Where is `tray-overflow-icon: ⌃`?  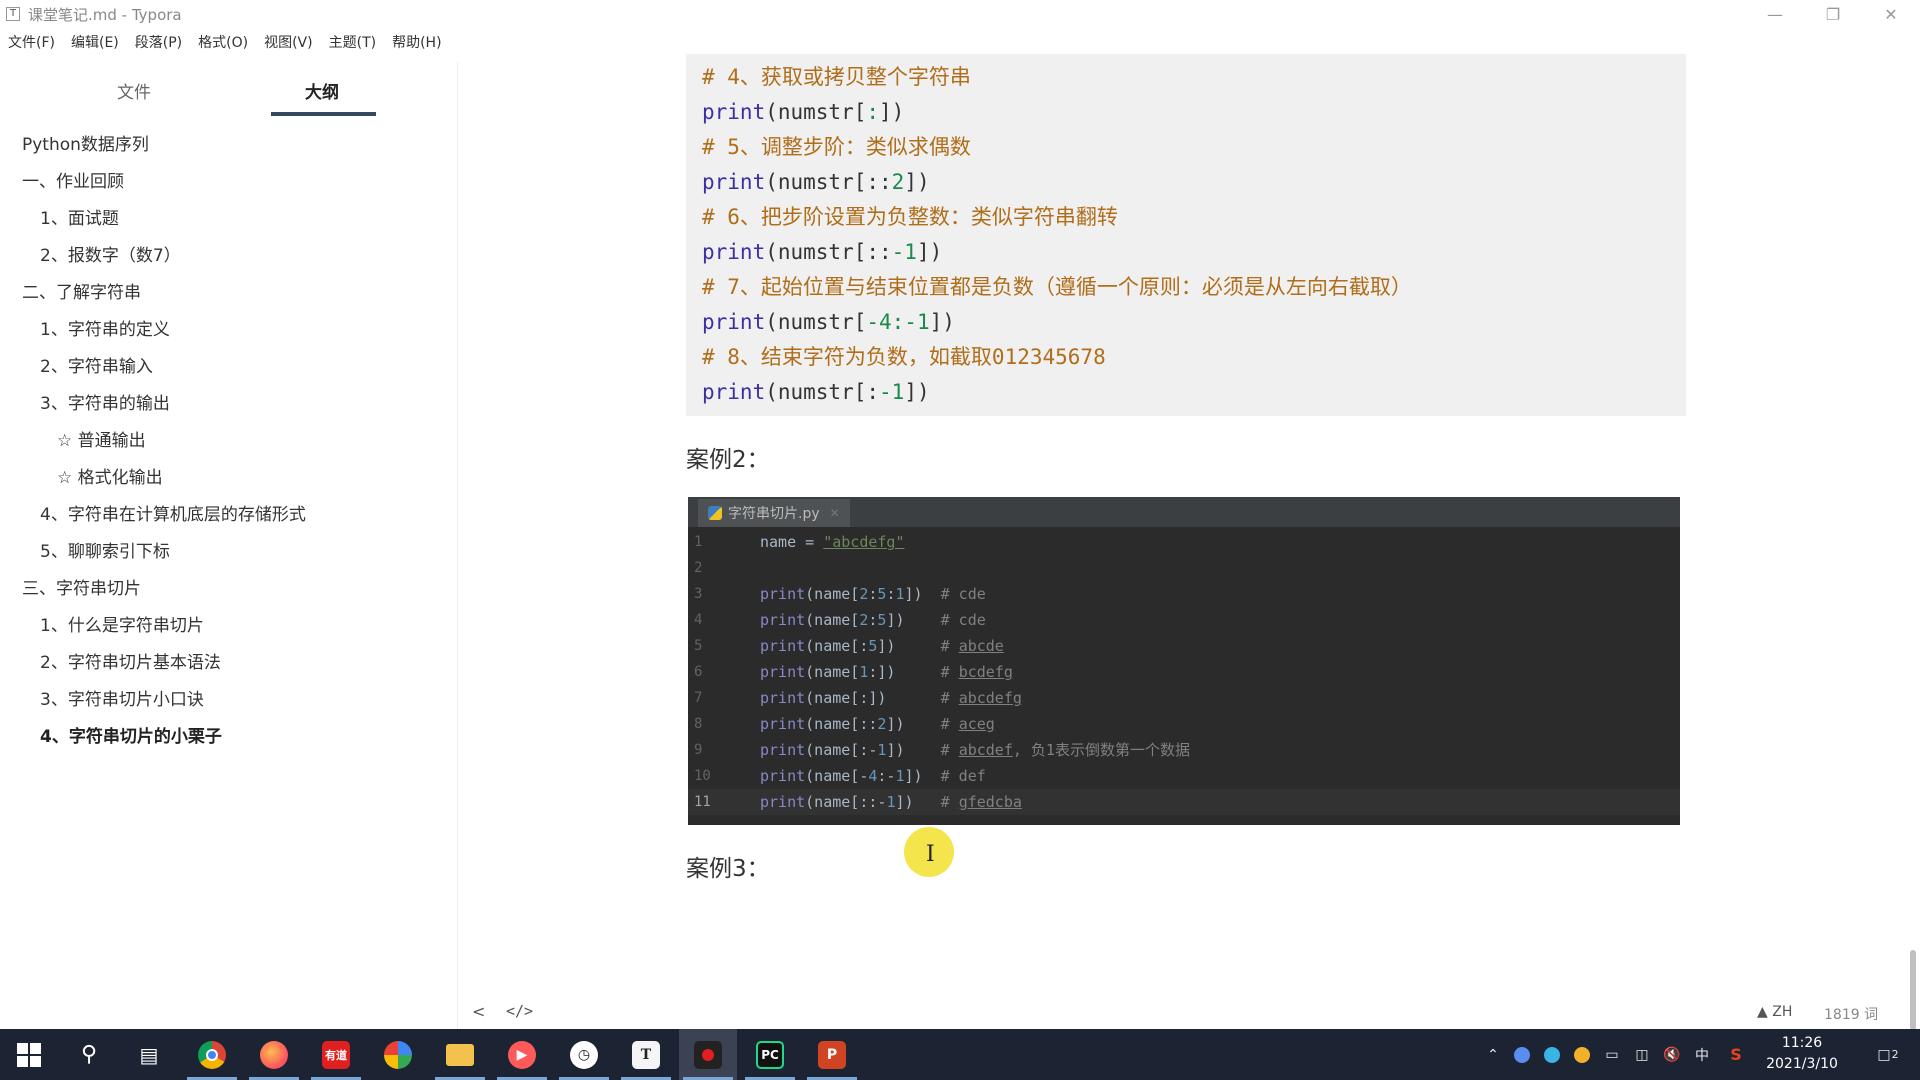
tray-overflow-icon: ⌃ is located at coordinates (1493, 1054).